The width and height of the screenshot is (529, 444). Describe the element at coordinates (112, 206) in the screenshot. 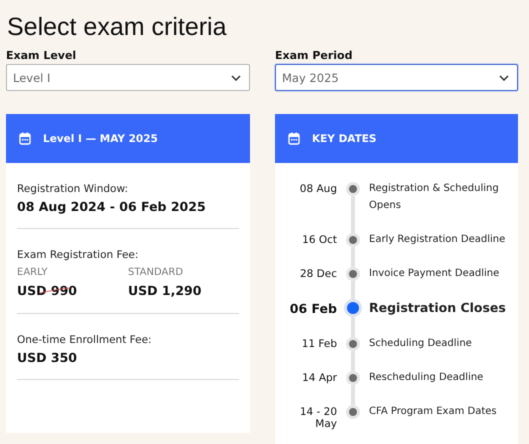

I see `info-value: 08 Aug 2024 - 06 Feb 2025` at that location.